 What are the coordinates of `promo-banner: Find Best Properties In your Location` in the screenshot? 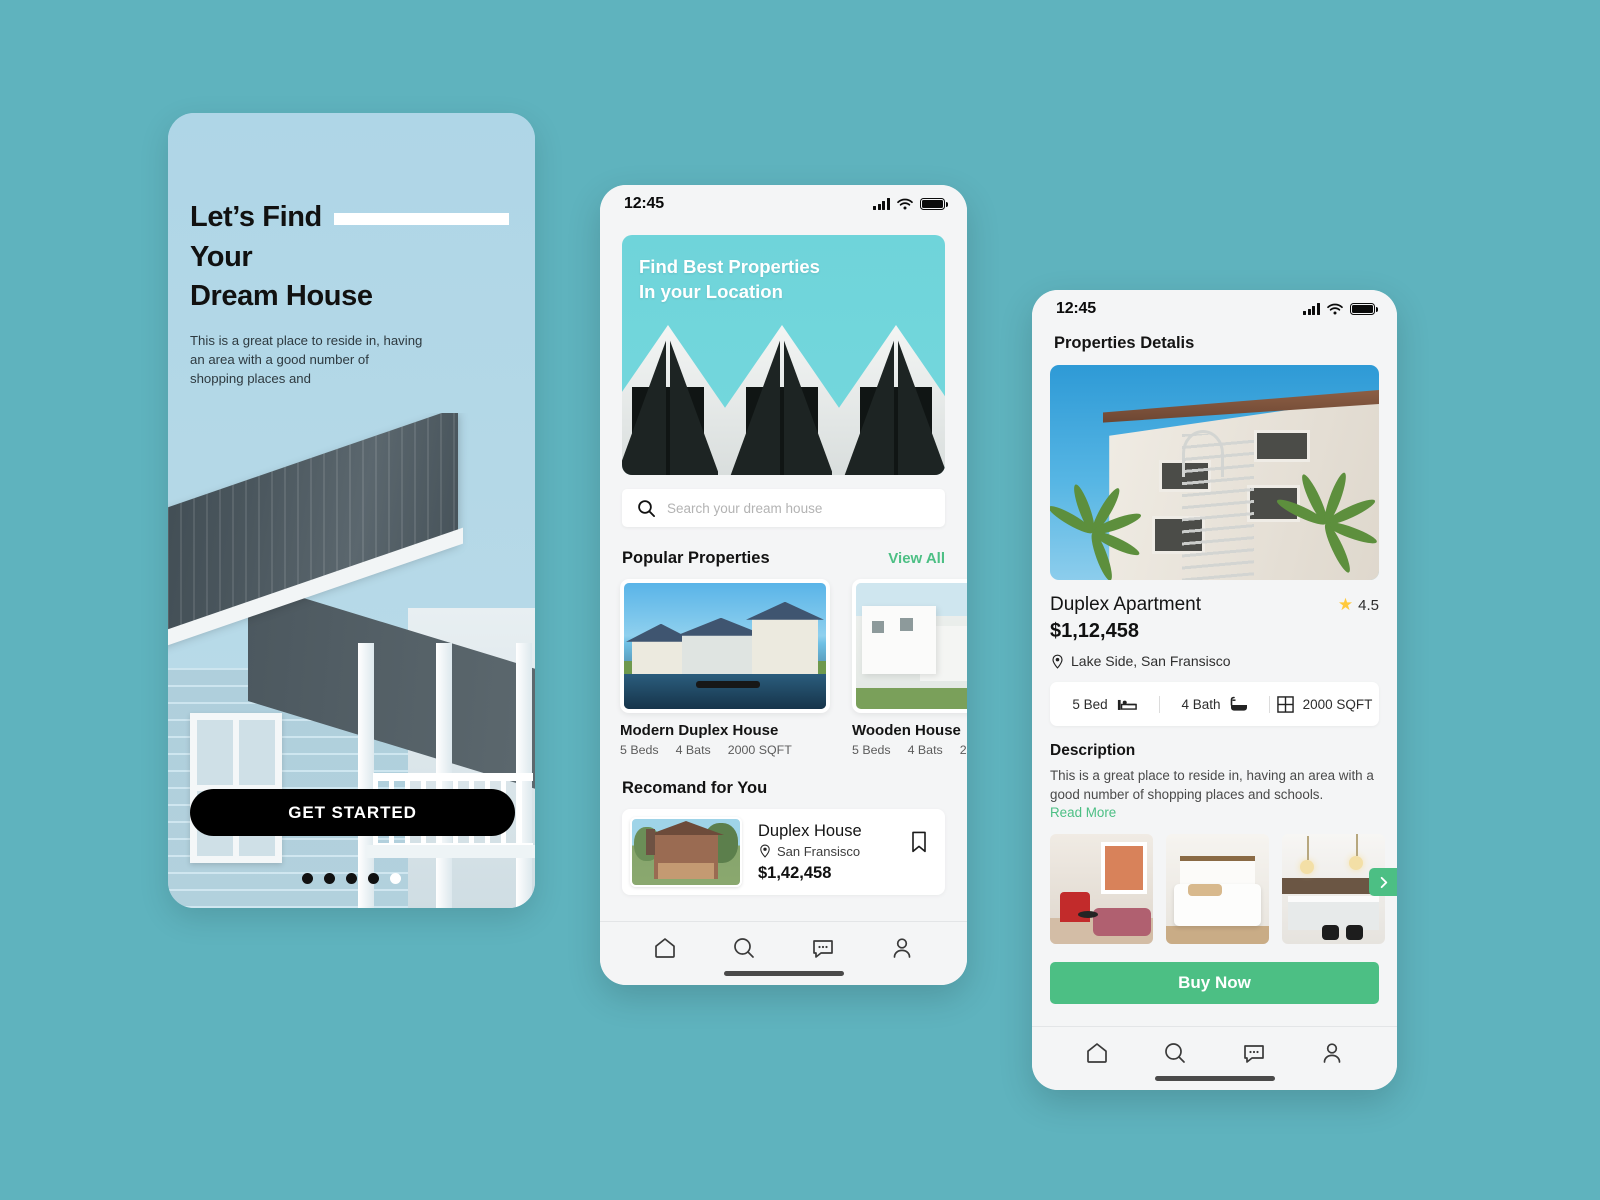 It's located at (783, 355).